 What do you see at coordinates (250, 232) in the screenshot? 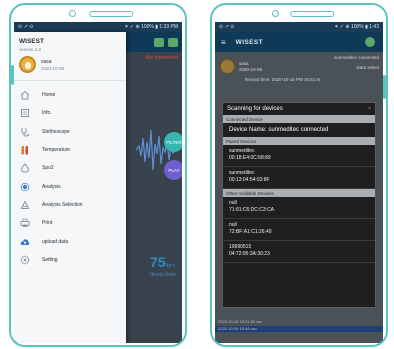
I see `device-mac: 72:BF:A1:C1:26:40` at bounding box center [250, 232].